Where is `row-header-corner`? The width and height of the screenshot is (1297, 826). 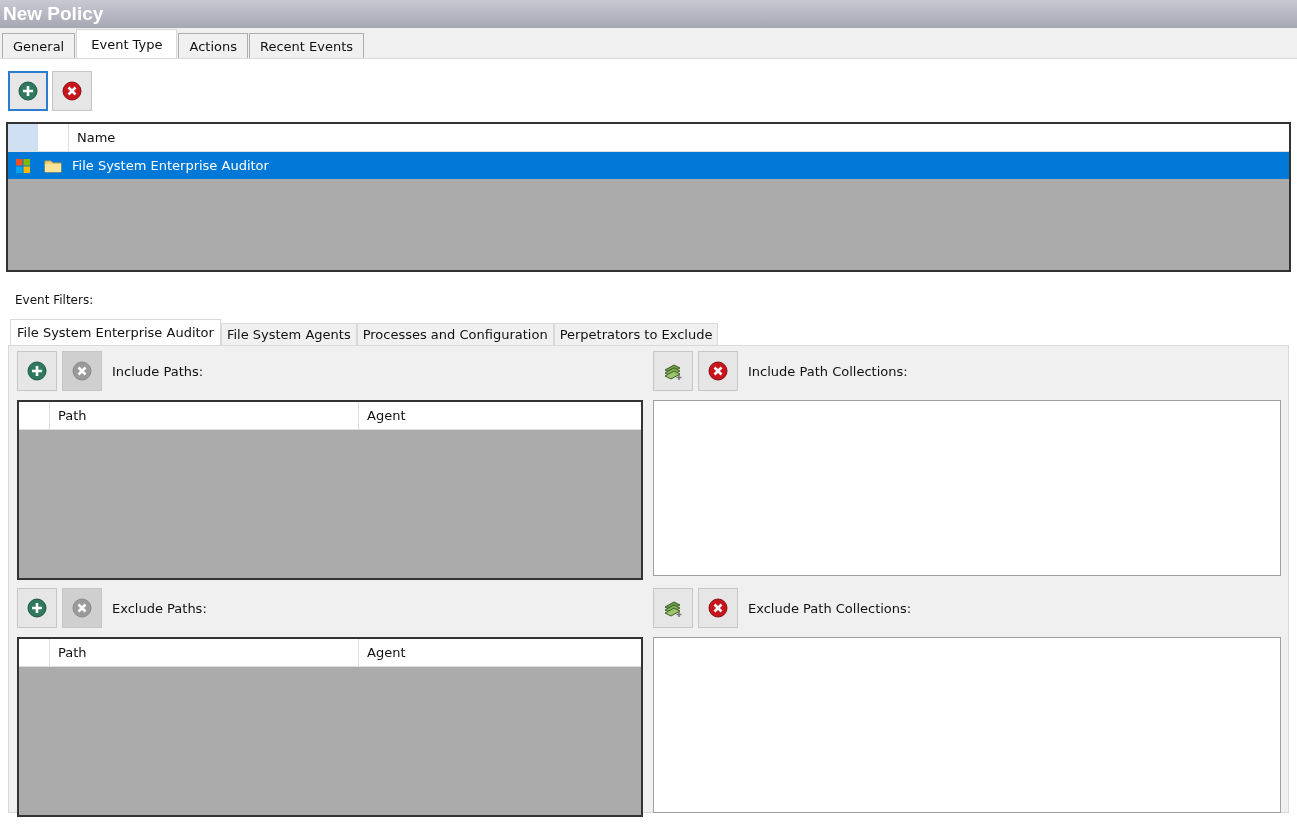 row-header-corner is located at coordinates (23, 137).